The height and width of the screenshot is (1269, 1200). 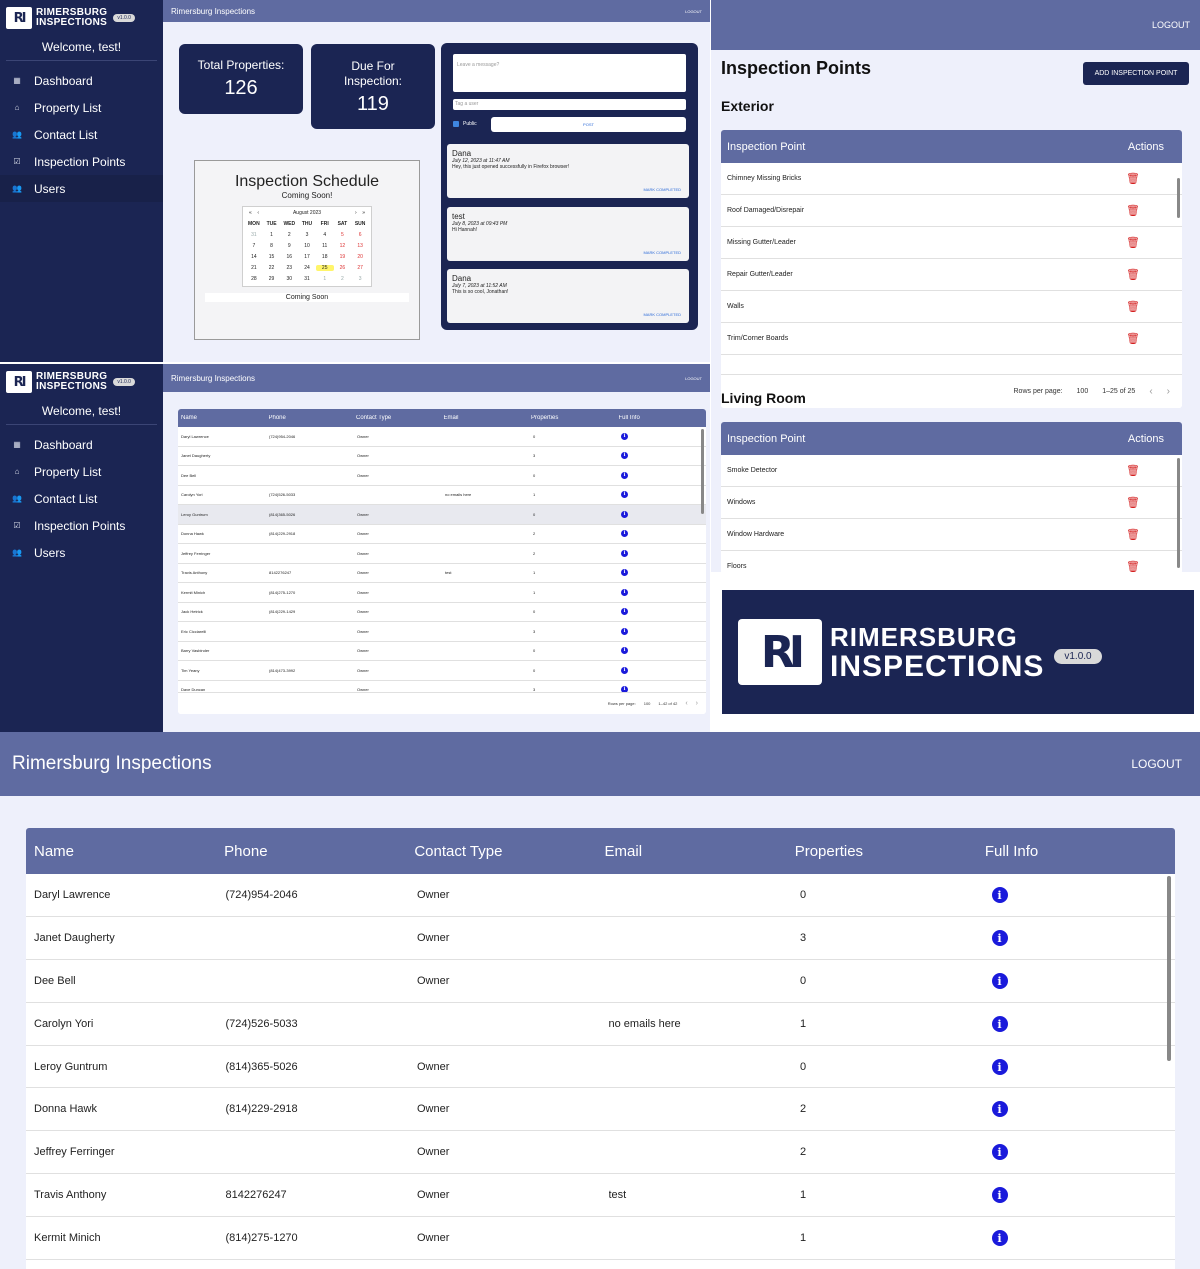 What do you see at coordinates (81, 161) in the screenshot?
I see `sidebar-item-inspection-points: ☑ Inspection Points` at bounding box center [81, 161].